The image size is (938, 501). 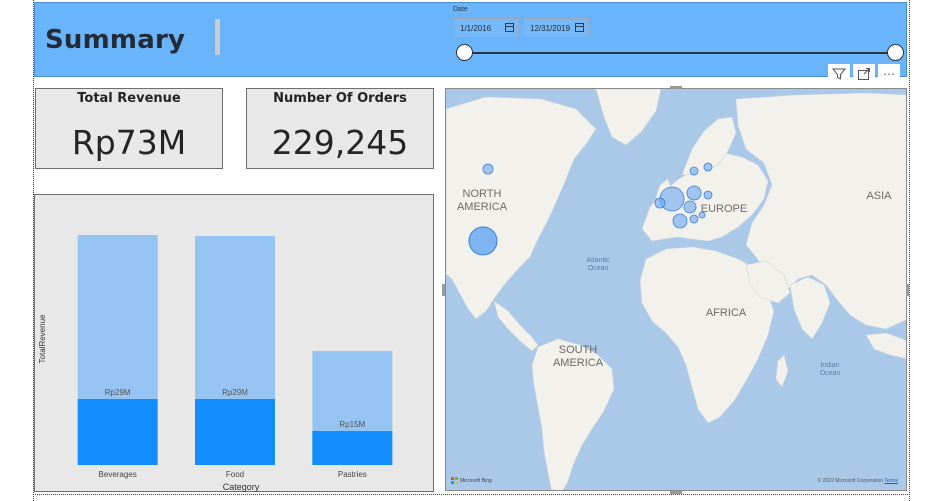 I want to click on map-label-atlantic-1: Atlantic, so click(x=598, y=260).